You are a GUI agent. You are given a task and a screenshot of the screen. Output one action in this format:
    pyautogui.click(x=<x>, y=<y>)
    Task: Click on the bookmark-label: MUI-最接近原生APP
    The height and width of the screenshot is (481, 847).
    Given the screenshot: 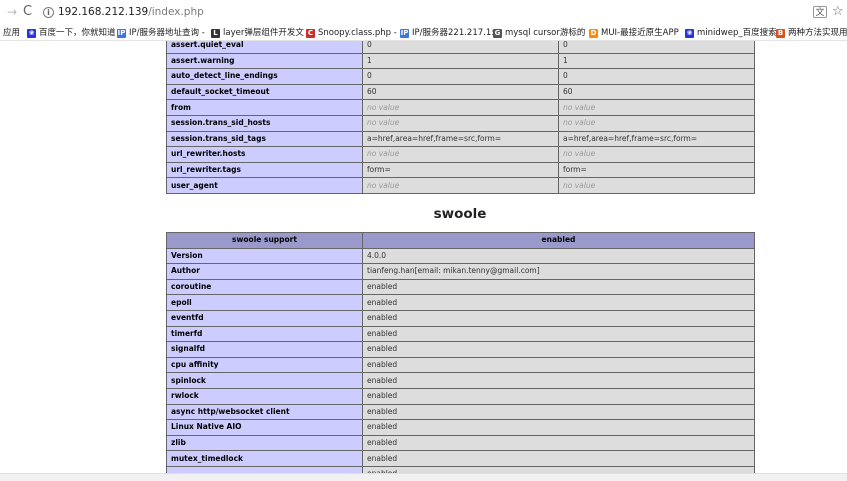 What is the action you would take?
    pyautogui.click(x=640, y=33)
    